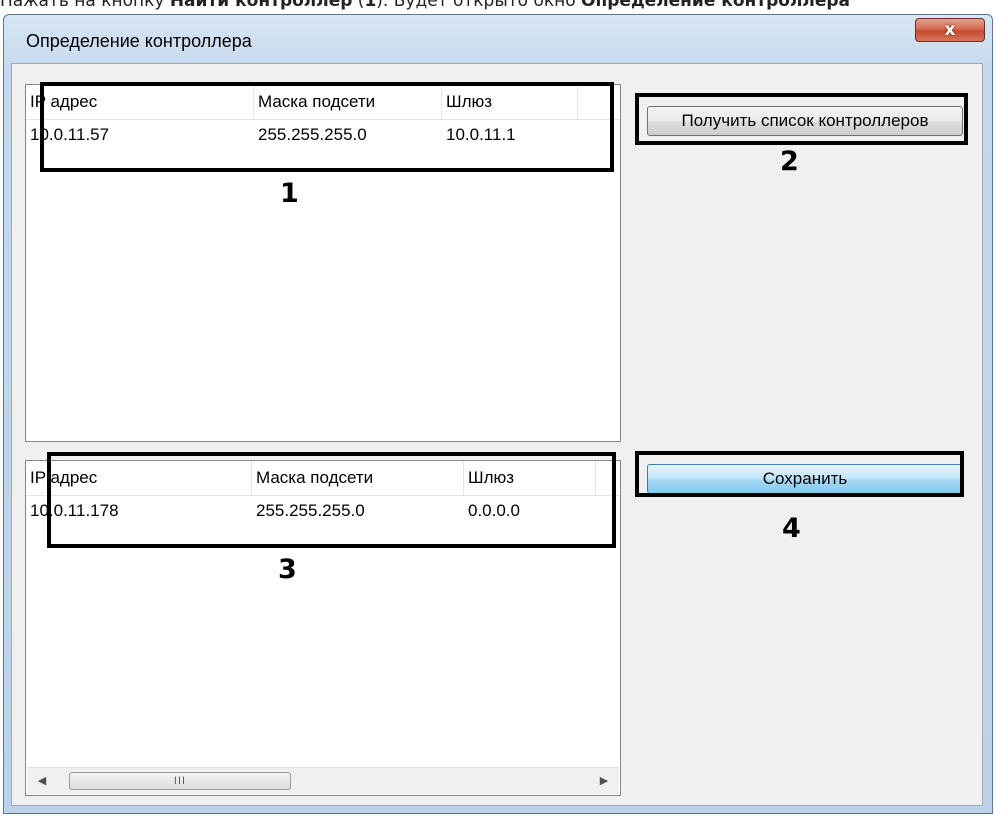 The image size is (994, 818). What do you see at coordinates (604, 781) in the screenshot?
I see `scroll-right-arrow-icon: ▶` at bounding box center [604, 781].